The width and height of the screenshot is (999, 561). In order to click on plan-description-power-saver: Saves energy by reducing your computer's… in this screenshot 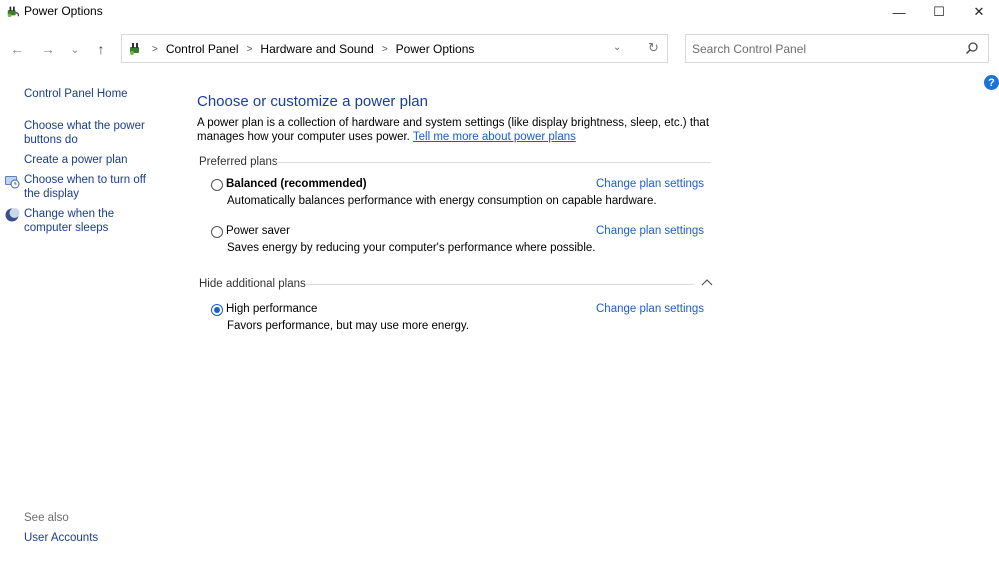, I will do `click(411, 248)`.